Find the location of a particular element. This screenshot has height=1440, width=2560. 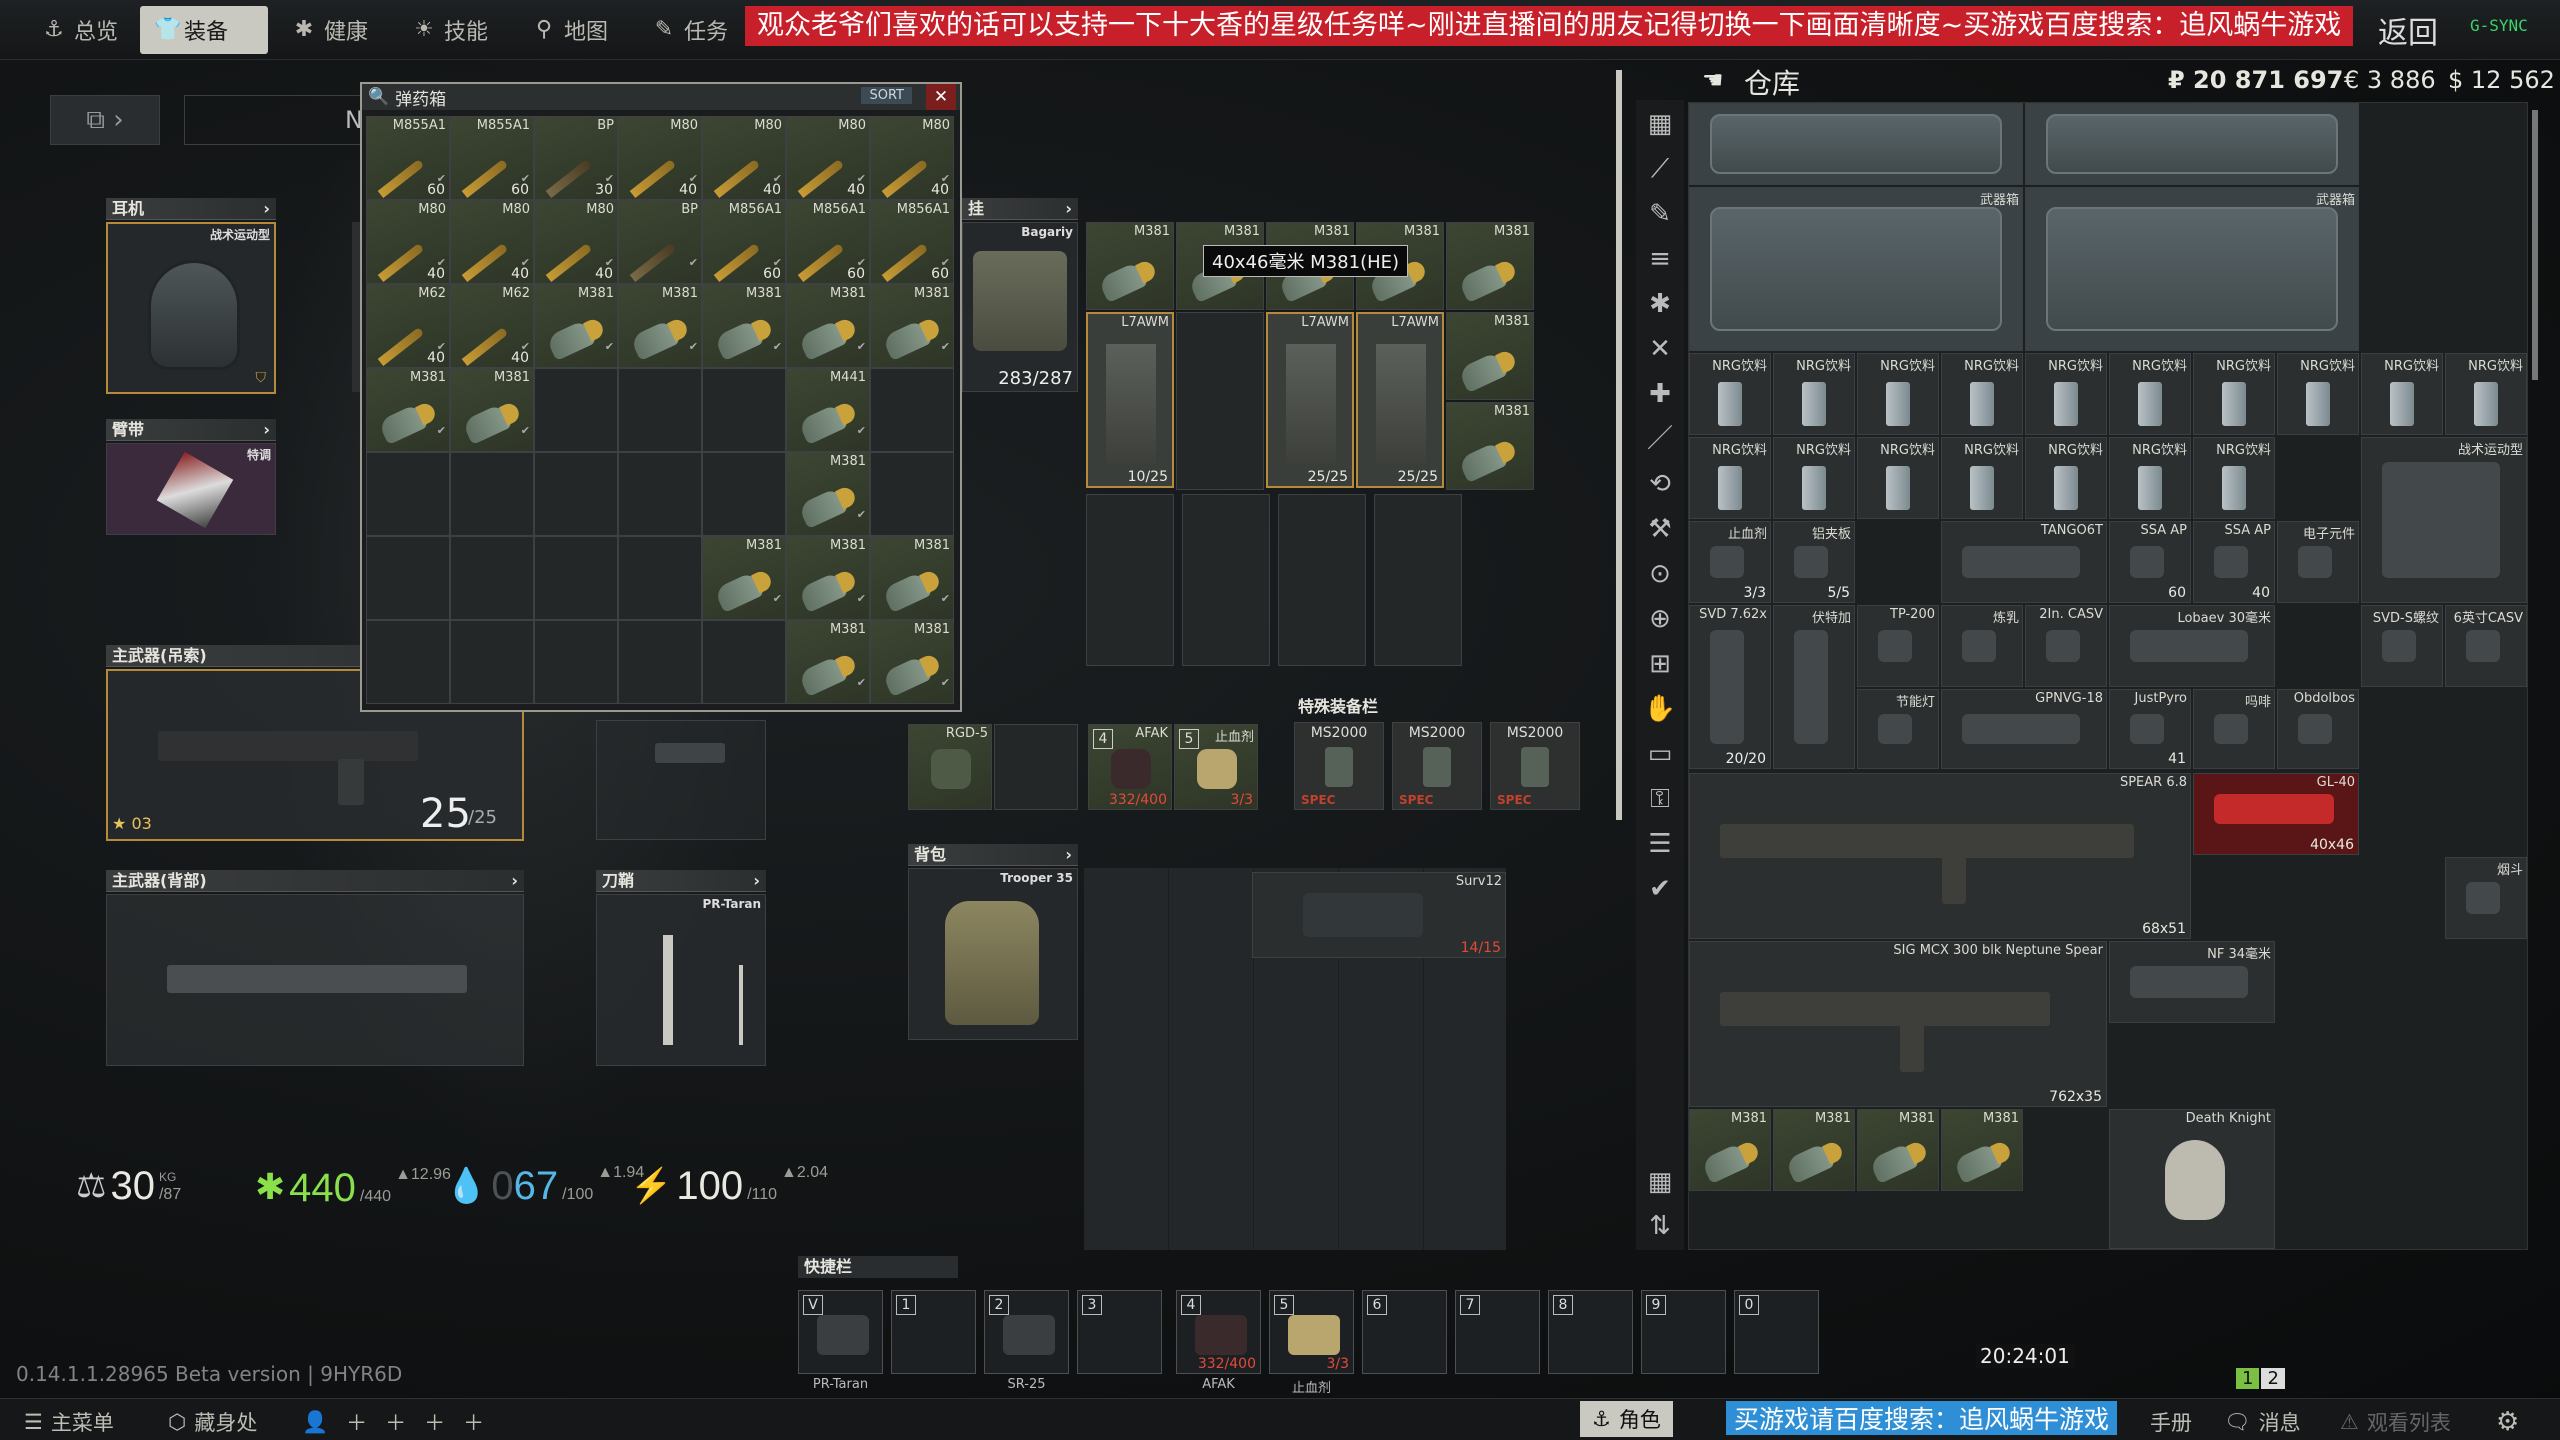

card-icon: ▭ is located at coordinates (1660, 754).